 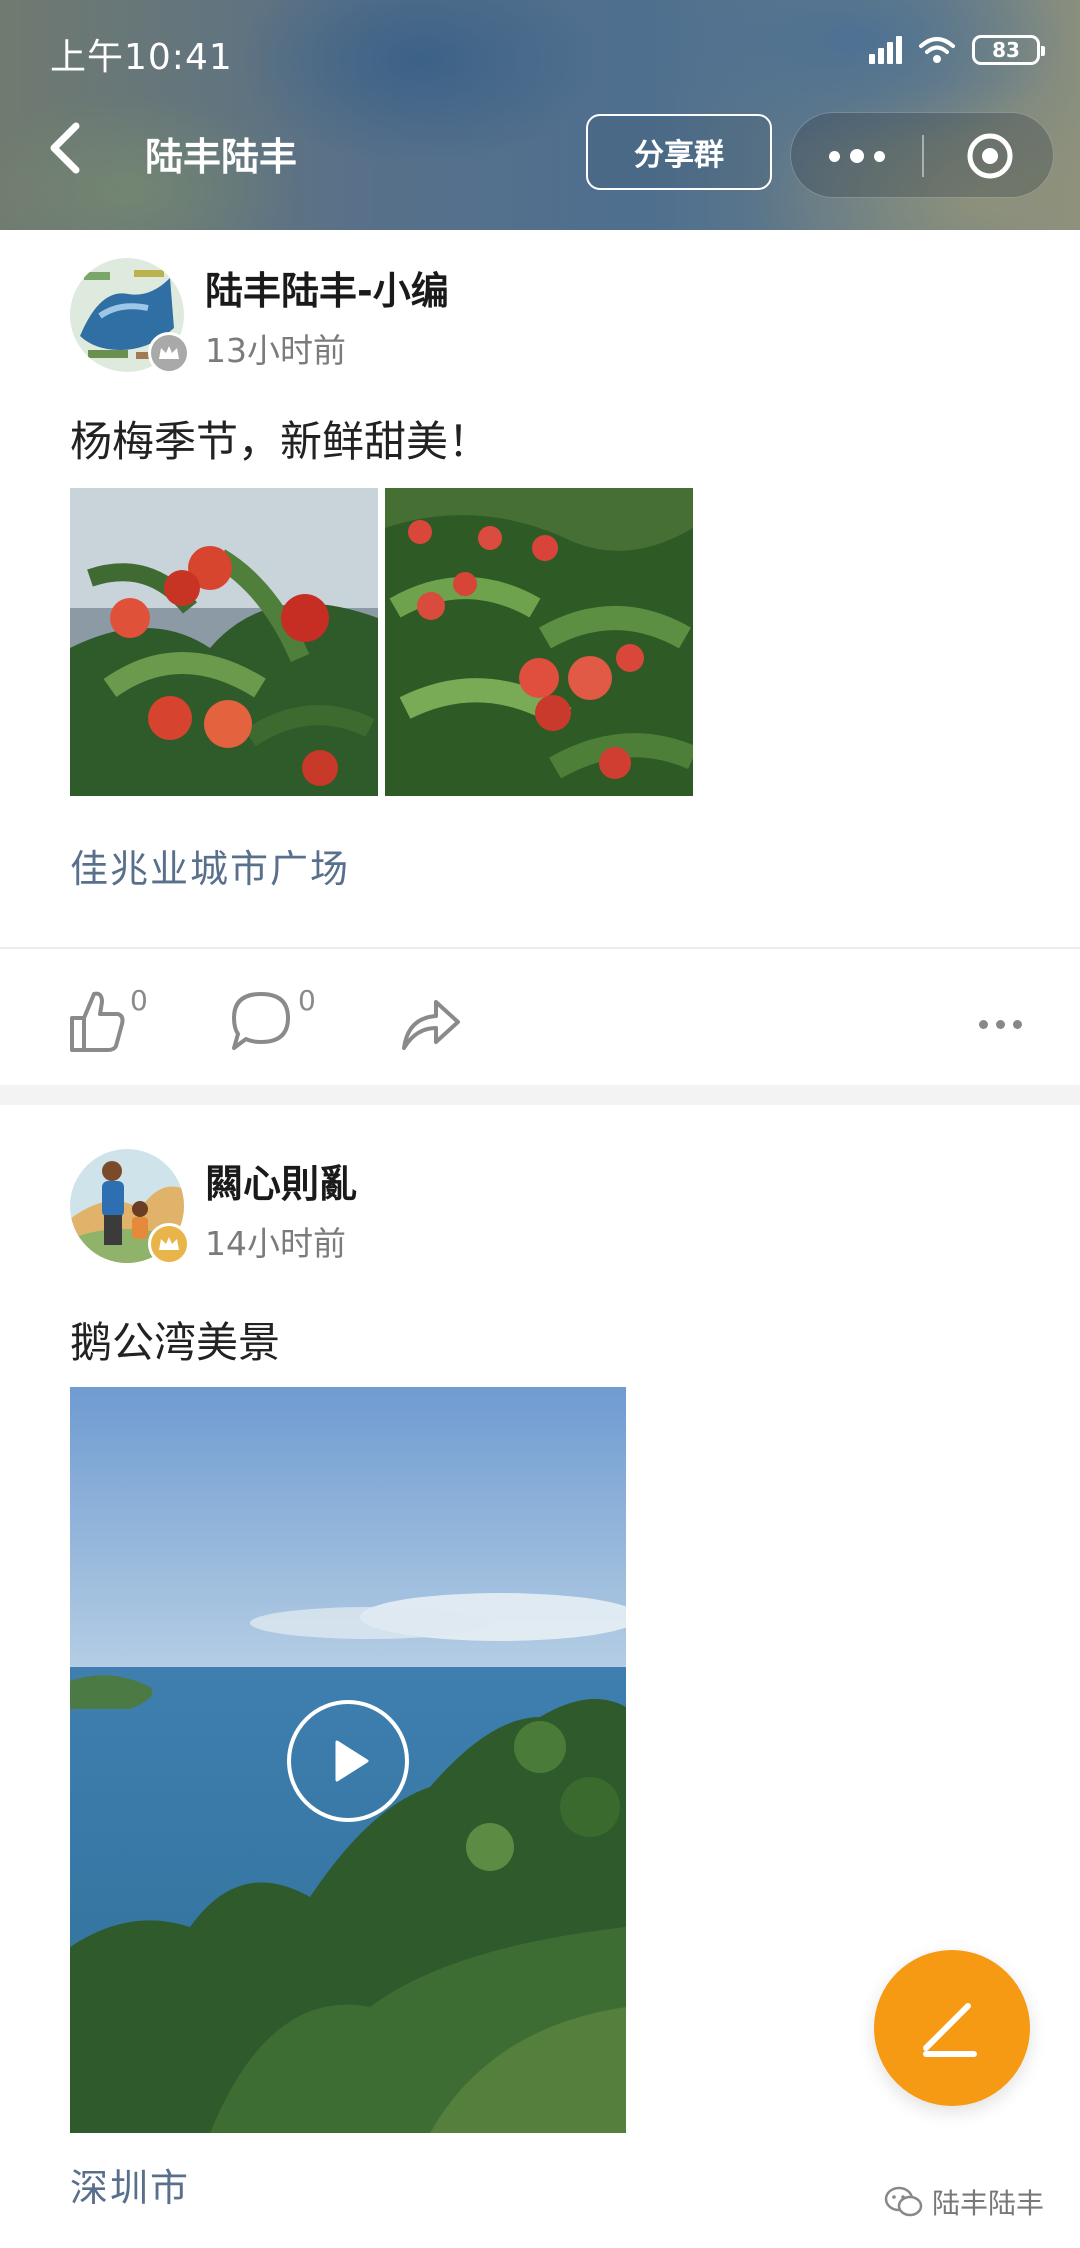 I want to click on close-miniprogram-button, so click(x=989, y=156).